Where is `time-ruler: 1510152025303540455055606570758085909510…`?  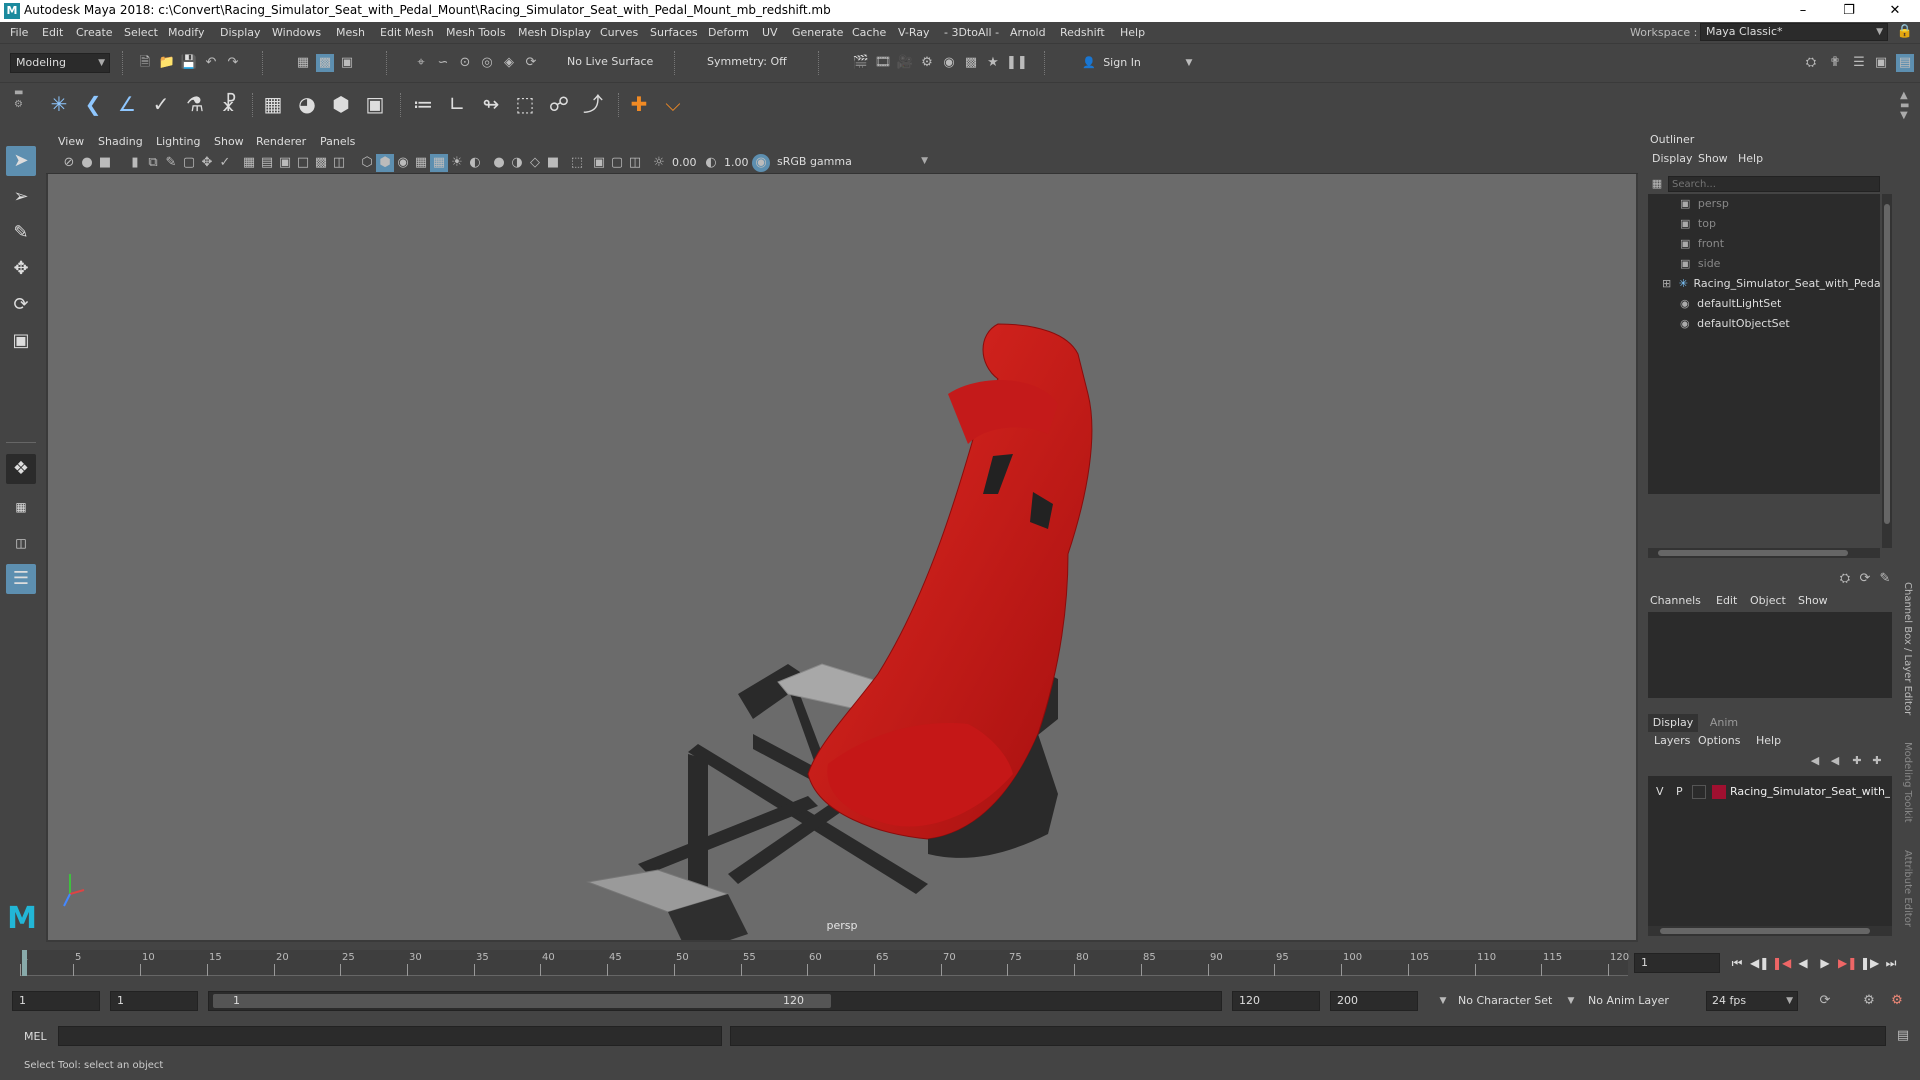 time-ruler: 1510152025303540455055606570758085909510… is located at coordinates (824, 963).